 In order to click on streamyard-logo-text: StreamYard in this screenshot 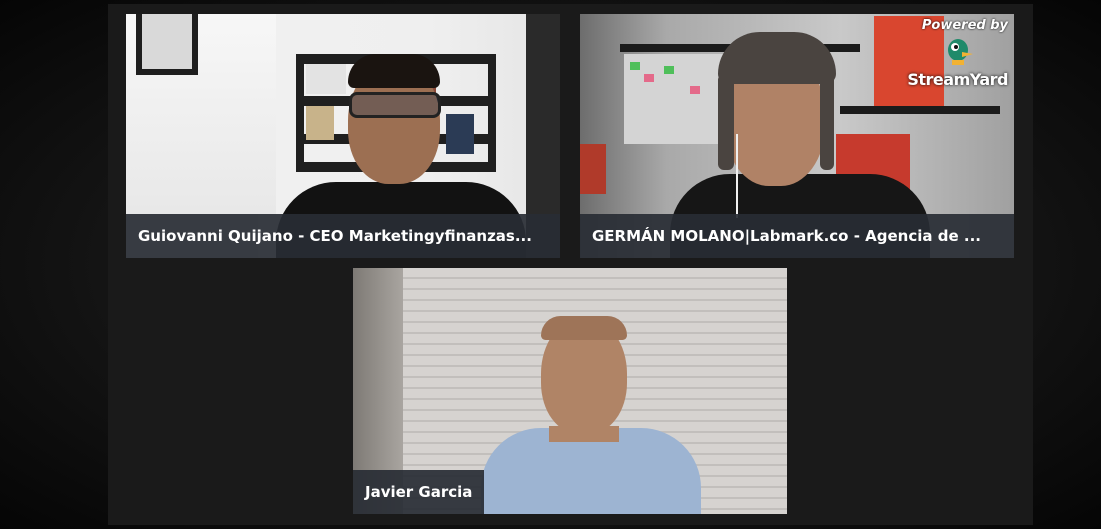, I will do `click(957, 79)`.